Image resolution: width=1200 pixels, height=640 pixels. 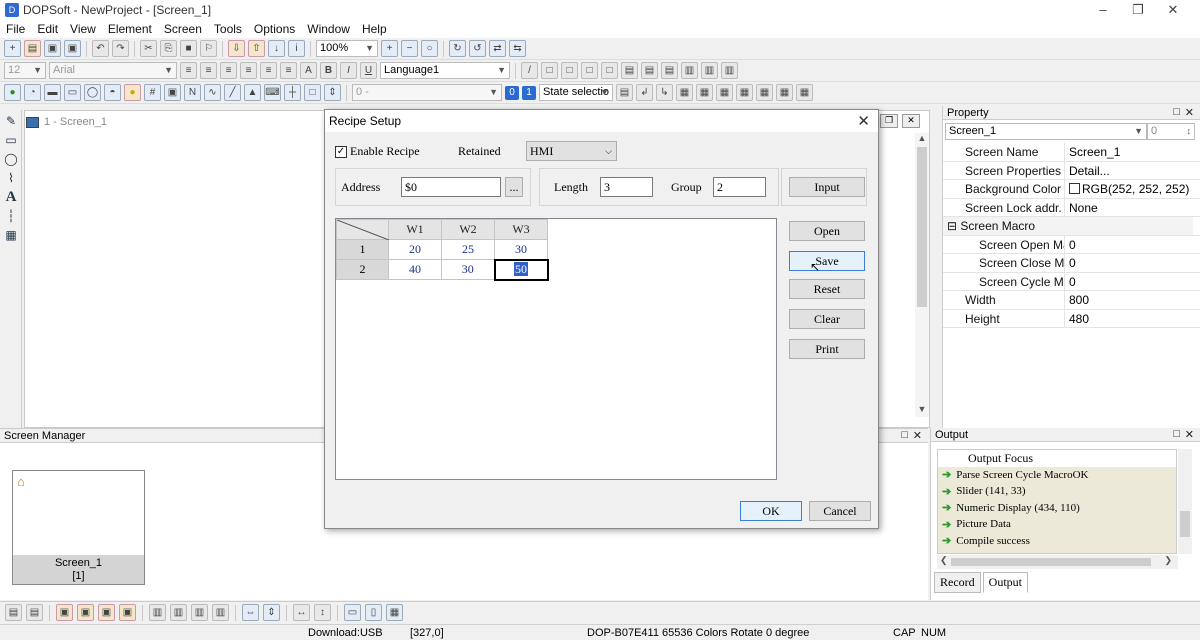 I want to click on info-icon: i, so click(x=296, y=48).